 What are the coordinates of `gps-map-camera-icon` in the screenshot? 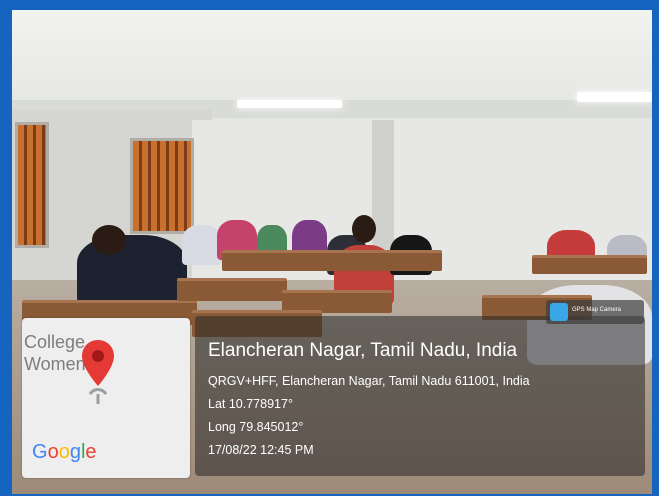 It's located at (559, 312).